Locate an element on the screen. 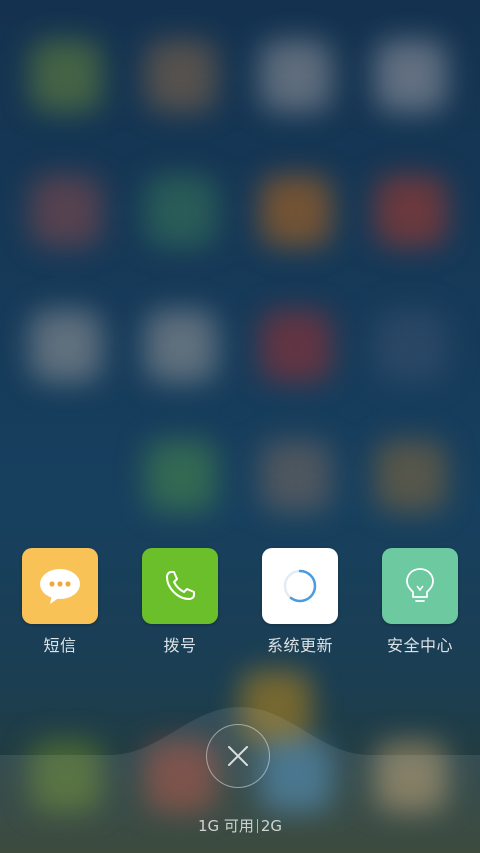 The image size is (480, 853). message-icon is located at coordinates (60, 586).